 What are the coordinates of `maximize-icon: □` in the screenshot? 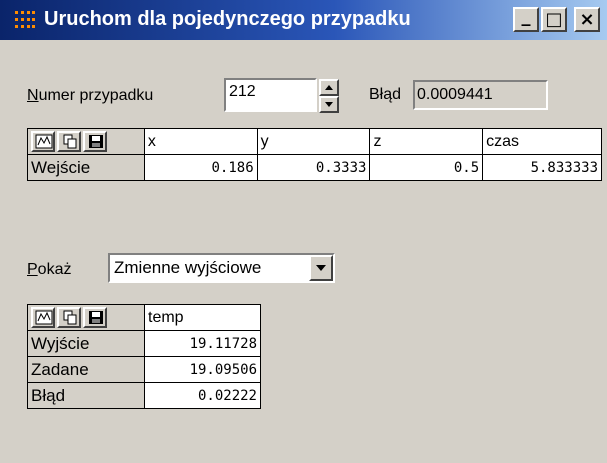 It's located at (554, 19).